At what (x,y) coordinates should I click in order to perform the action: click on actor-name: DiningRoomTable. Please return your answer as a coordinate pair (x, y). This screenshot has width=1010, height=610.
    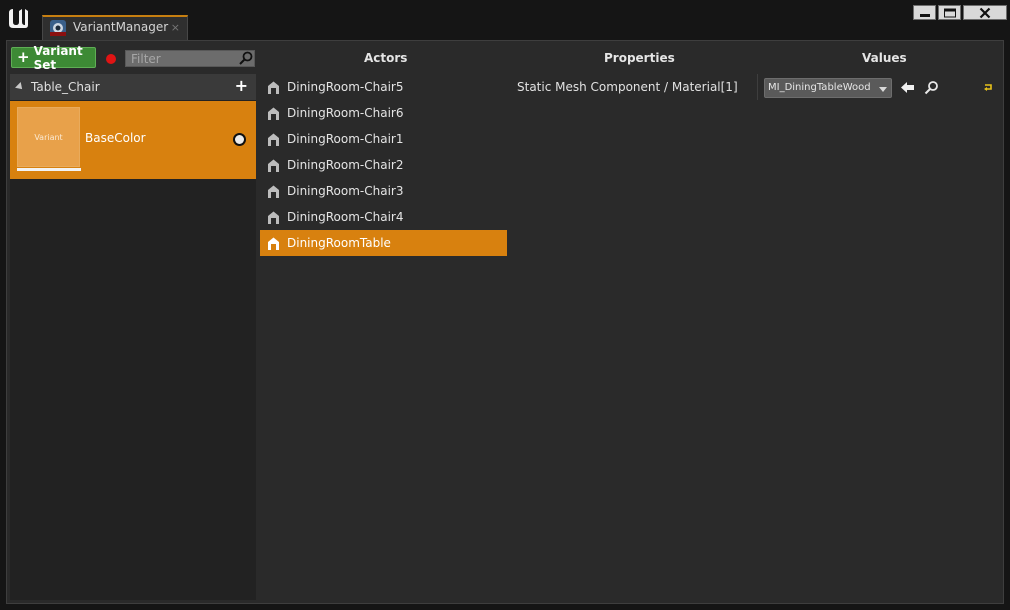
    Looking at the image, I should click on (339, 243).